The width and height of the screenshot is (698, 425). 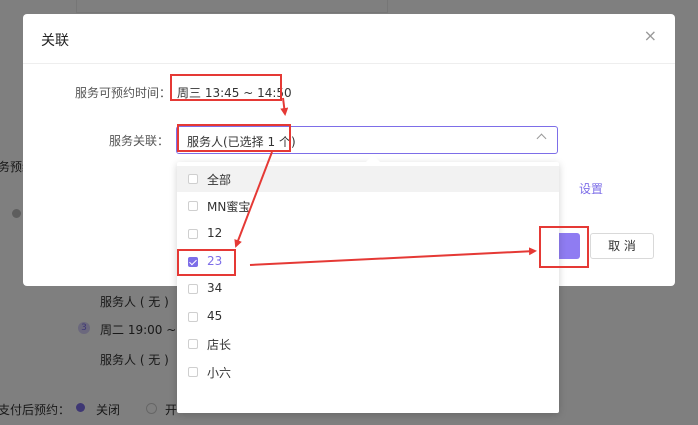 What do you see at coordinates (393, 256) in the screenshot?
I see `arrow-option-to-confirm` at bounding box center [393, 256].